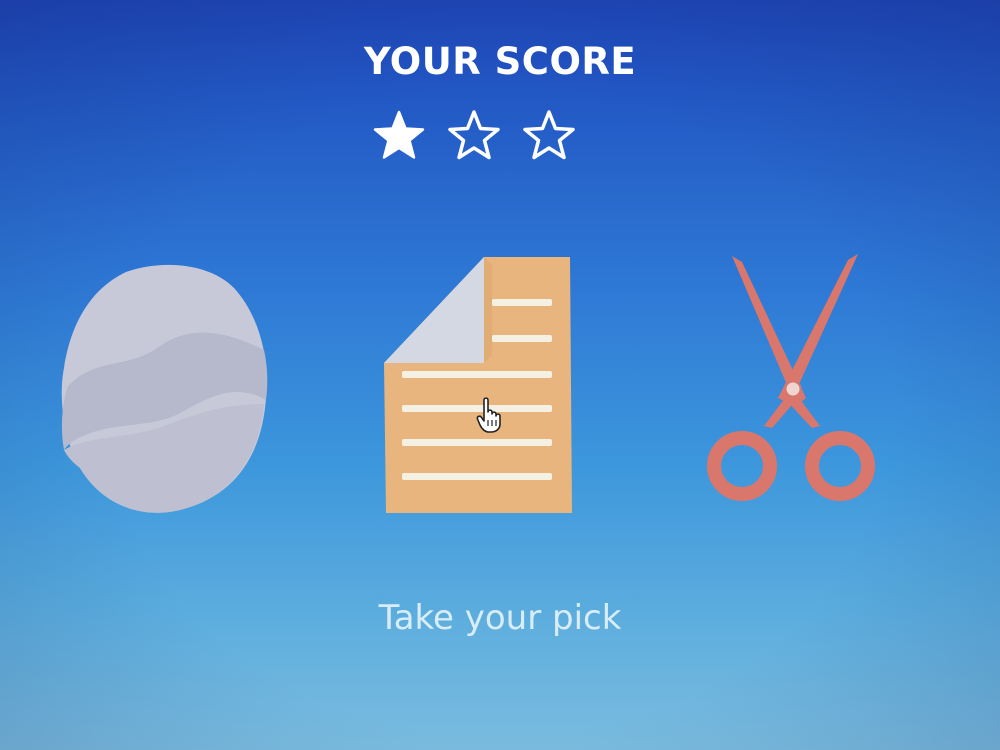  Describe the element at coordinates (488, 415) in the screenshot. I see `hand-pointer-cursor-icon` at that location.